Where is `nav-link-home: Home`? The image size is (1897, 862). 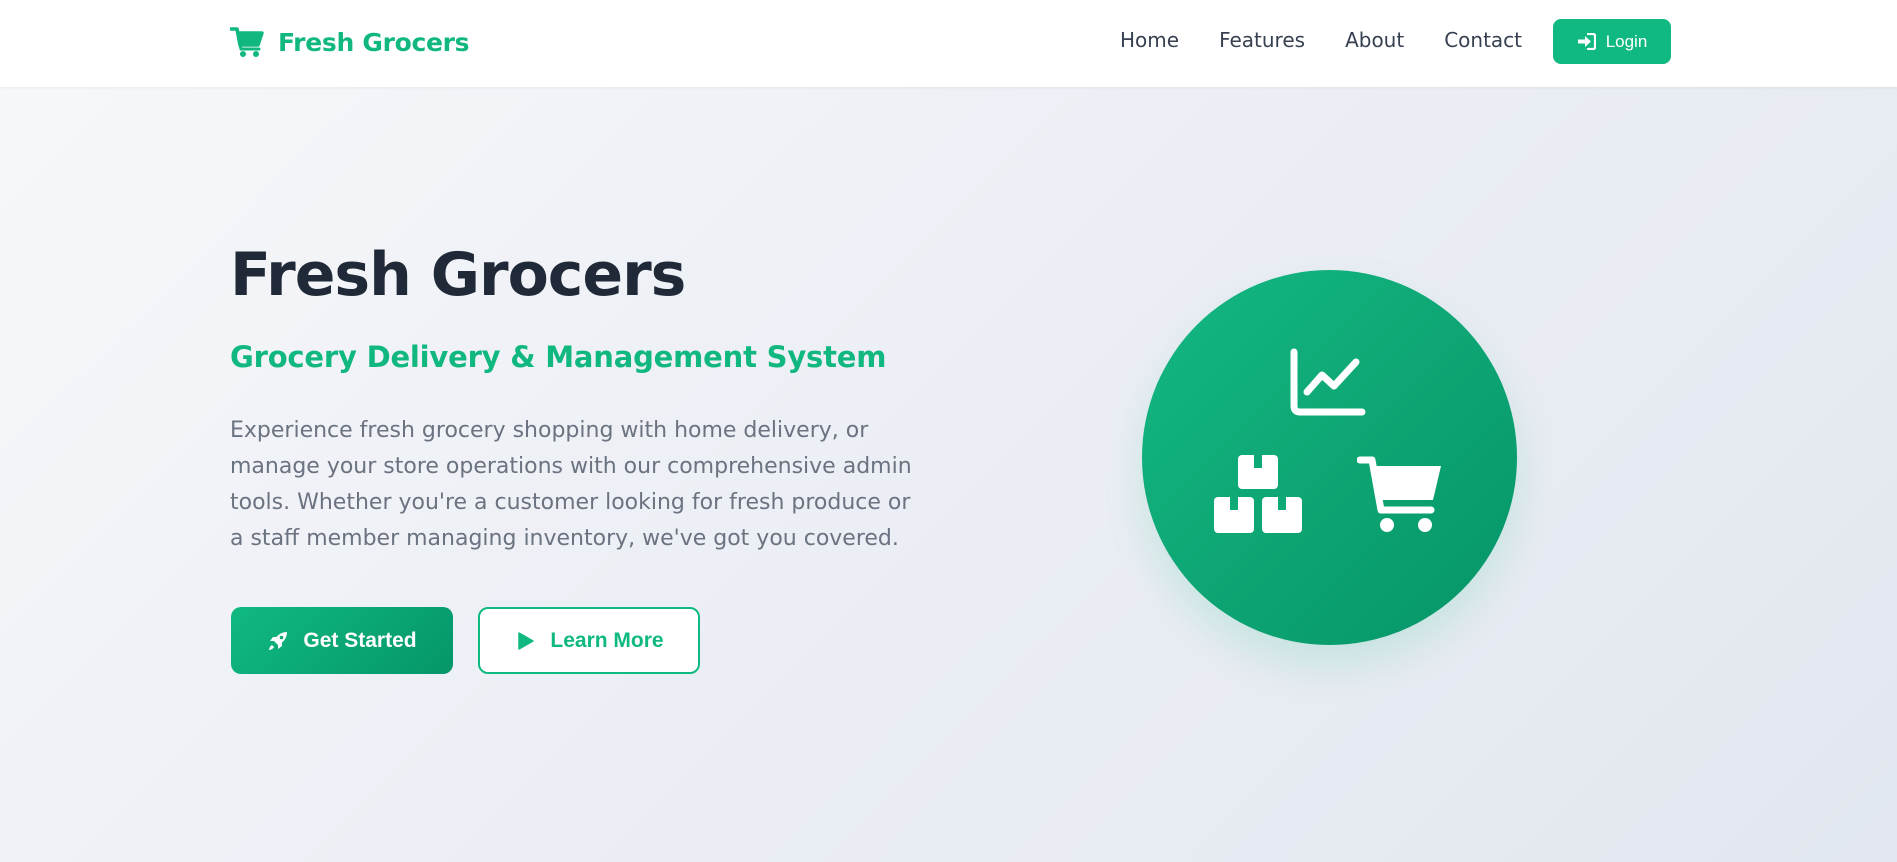
nav-link-home: Home is located at coordinates (1149, 40).